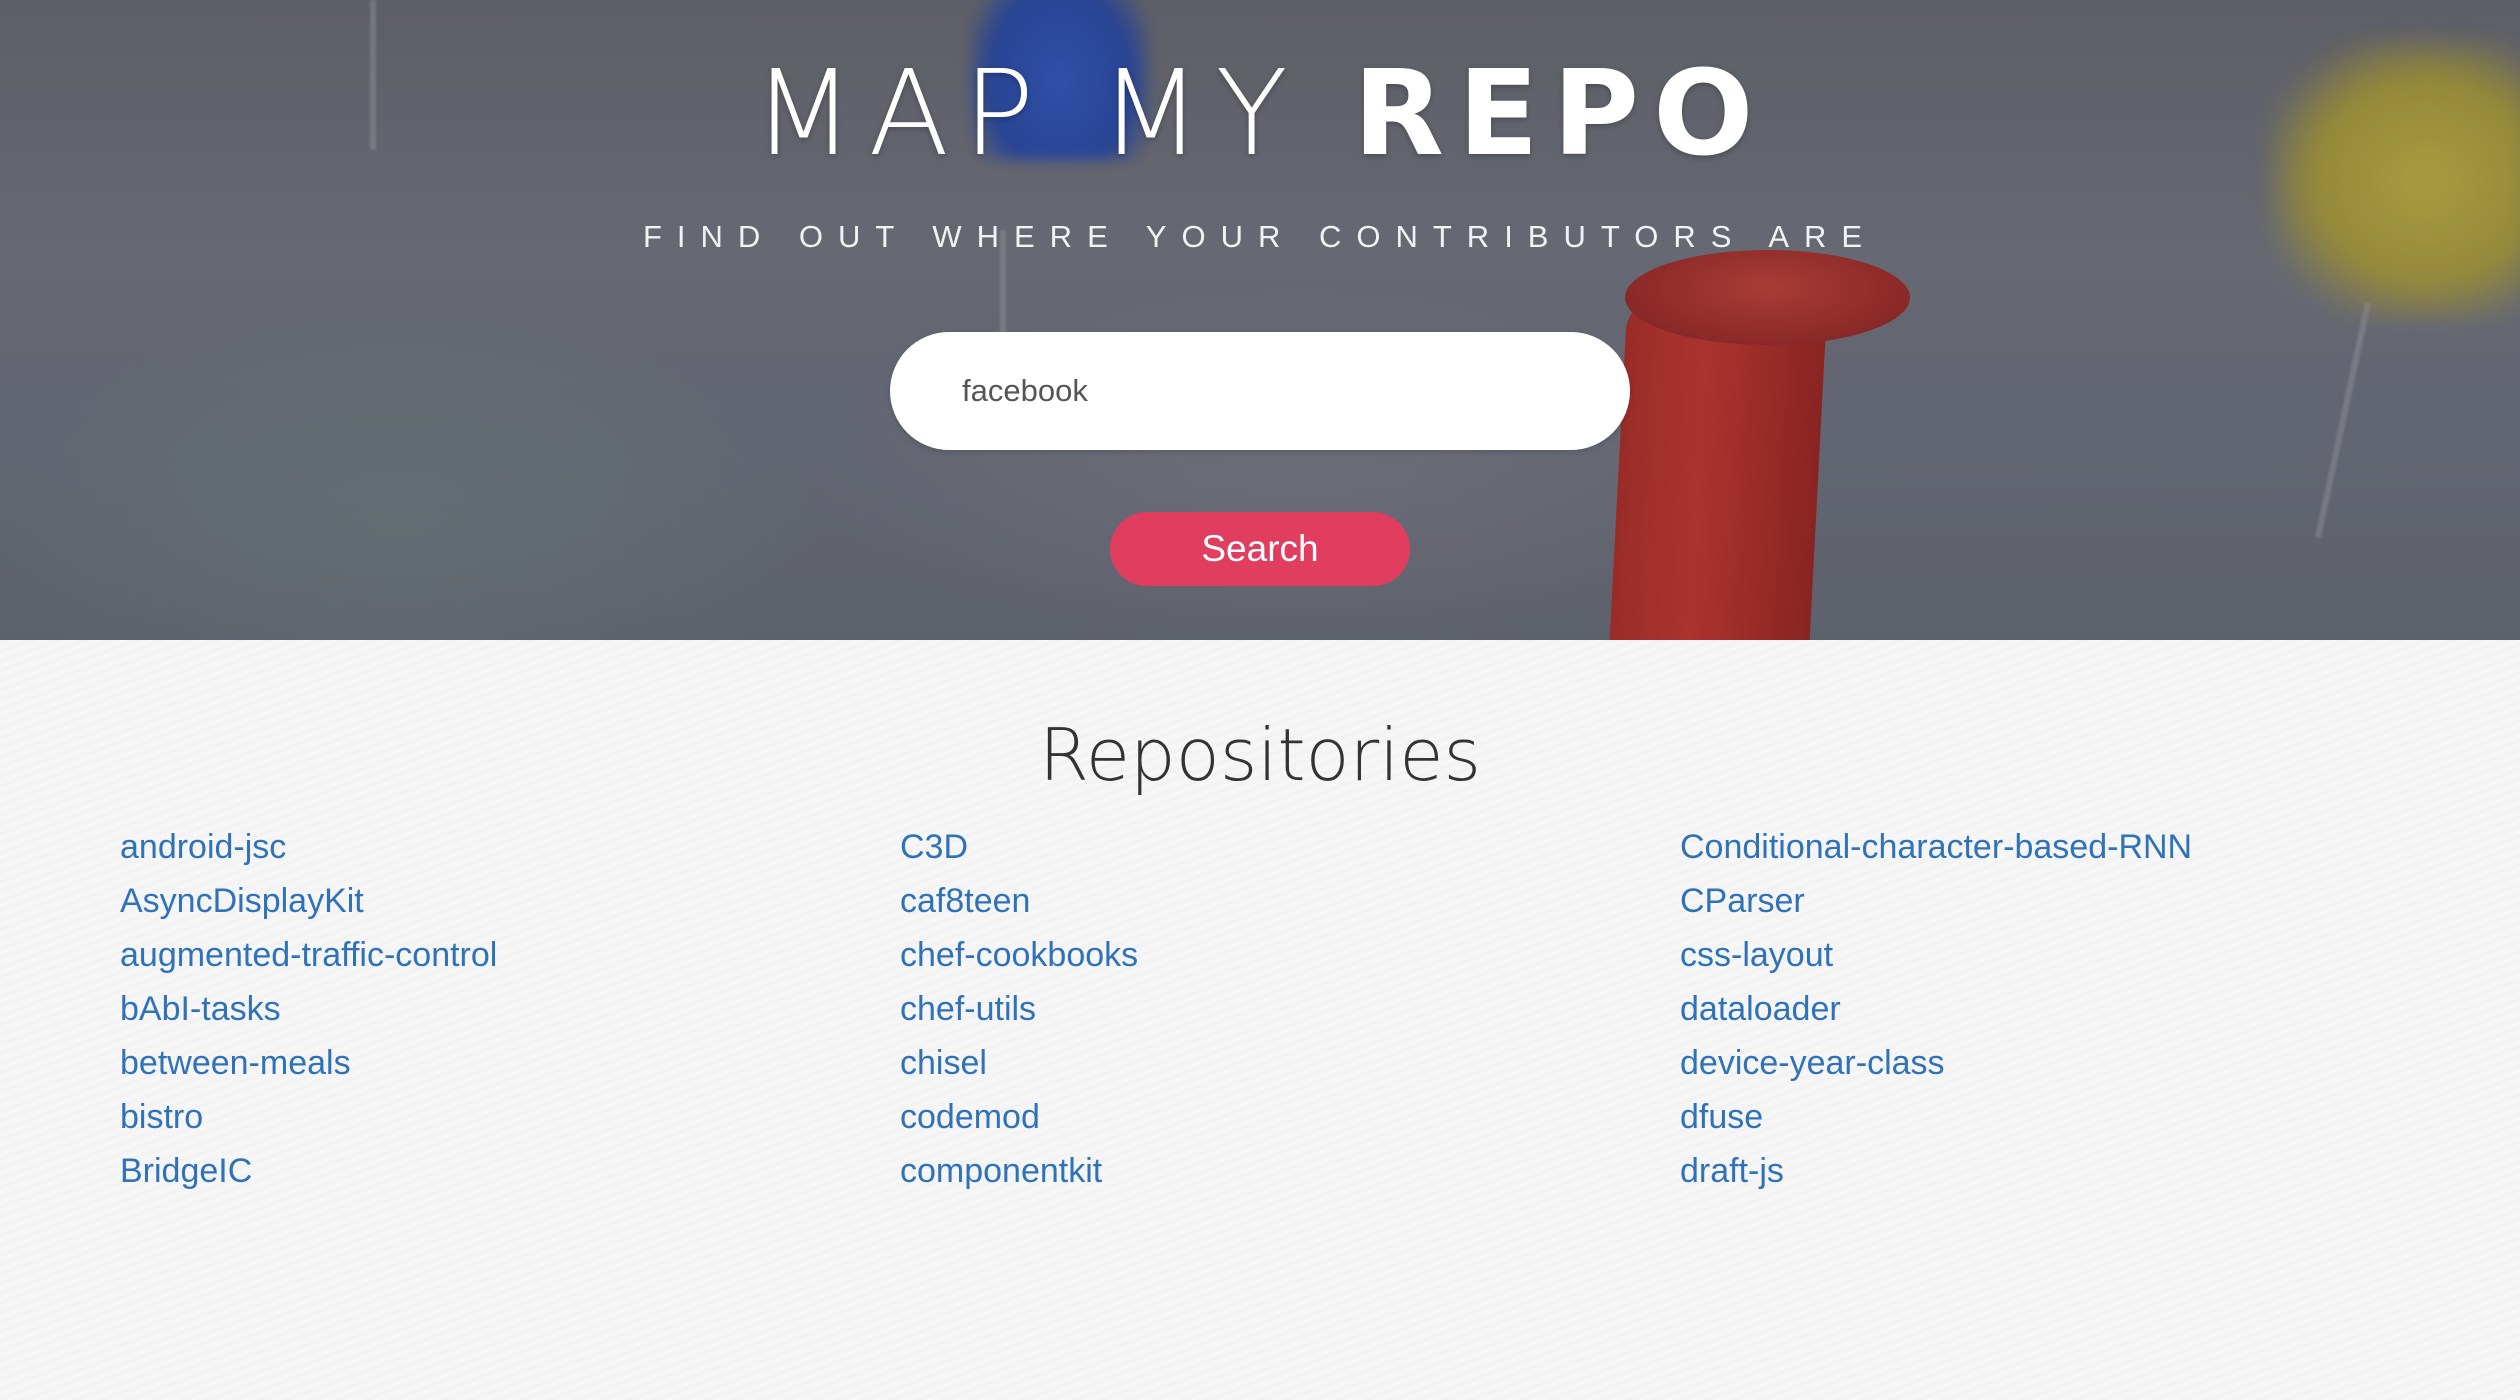 The height and width of the screenshot is (1400, 2520). What do you see at coordinates (1260, 549) in the screenshot?
I see `search-button: Search` at bounding box center [1260, 549].